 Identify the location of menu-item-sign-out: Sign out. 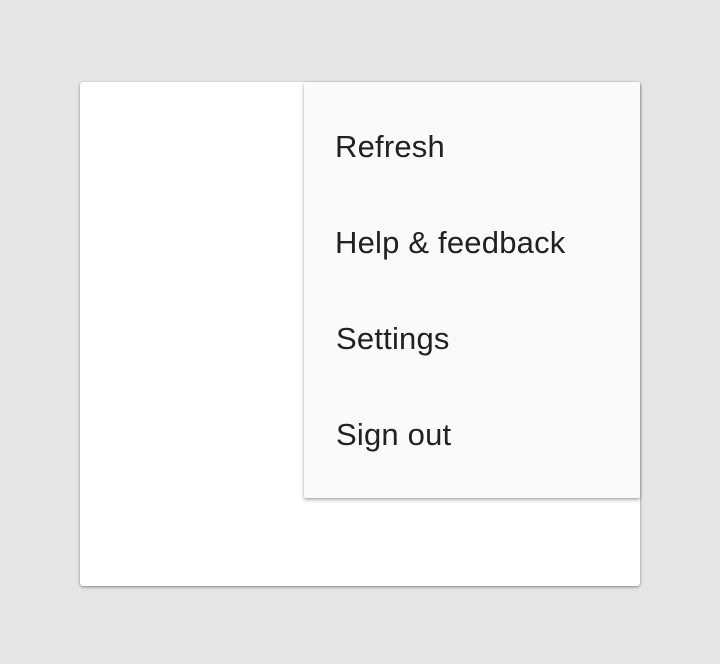
(472, 435).